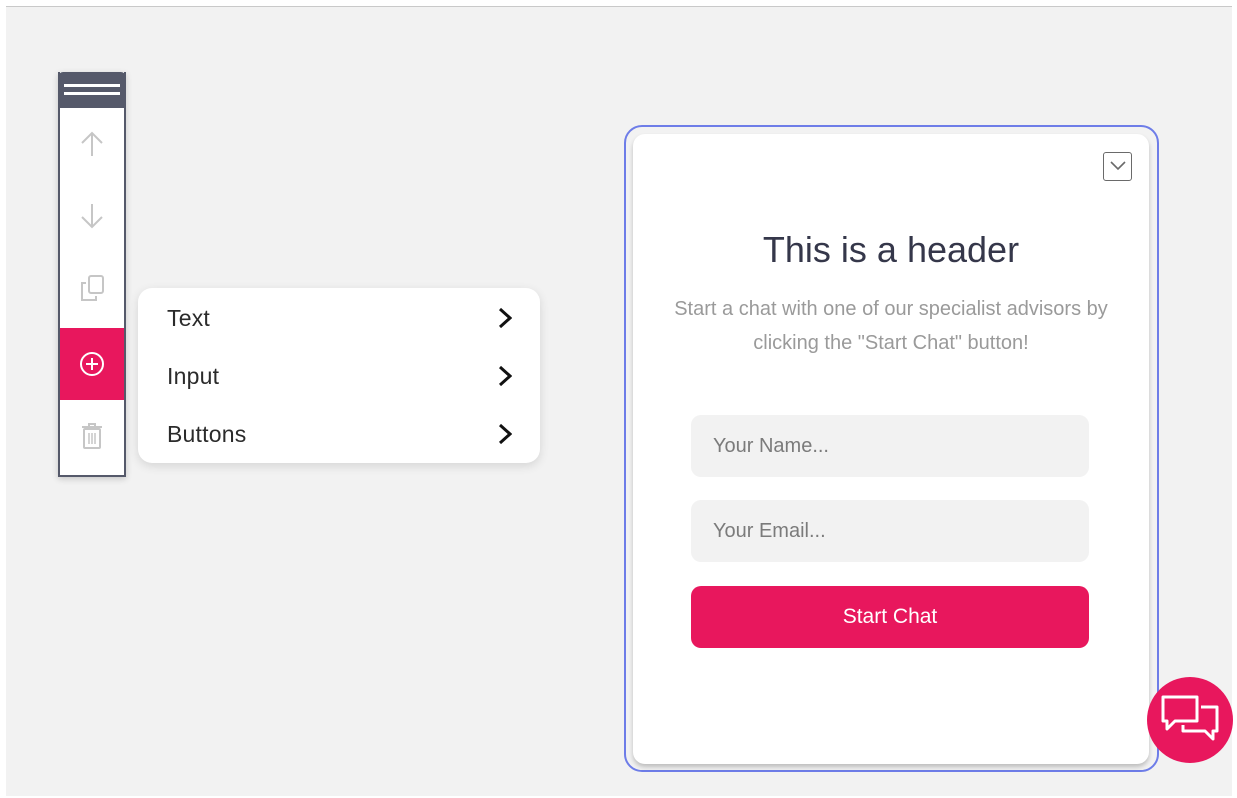  I want to click on menu-item-label: Text, so click(188, 317).